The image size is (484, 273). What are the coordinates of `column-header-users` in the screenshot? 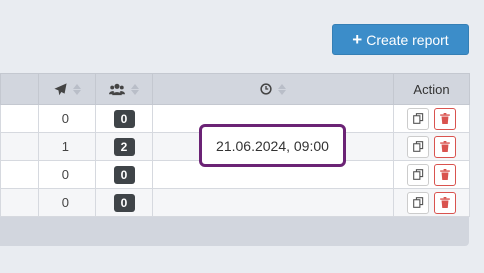 It's located at (124, 89).